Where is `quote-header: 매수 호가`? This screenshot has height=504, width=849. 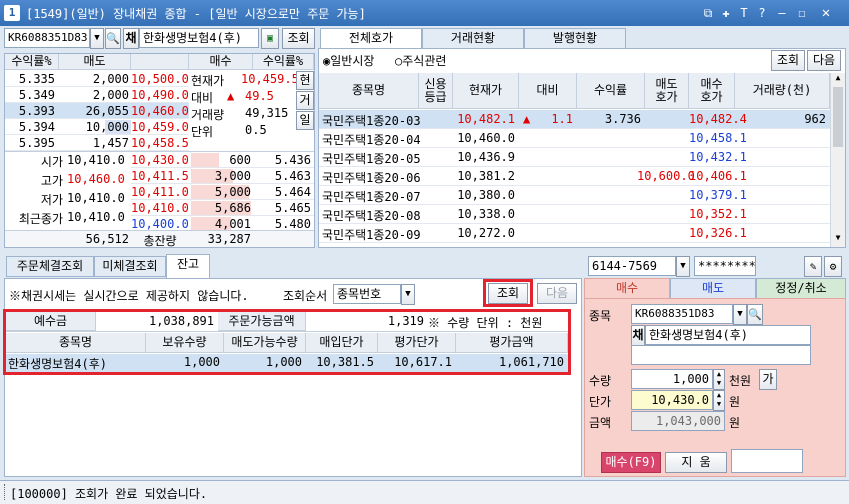 quote-header: 매수 호가 is located at coordinates (712, 91).